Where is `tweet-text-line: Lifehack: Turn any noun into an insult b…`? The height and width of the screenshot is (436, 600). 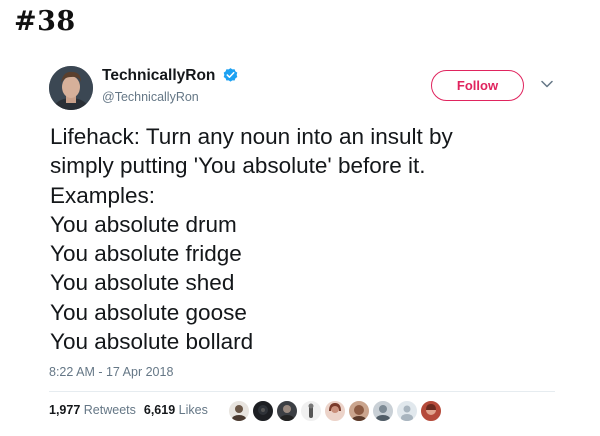
tweet-text-line: Lifehack: Turn any noun into an insult b… is located at coordinates (251, 136).